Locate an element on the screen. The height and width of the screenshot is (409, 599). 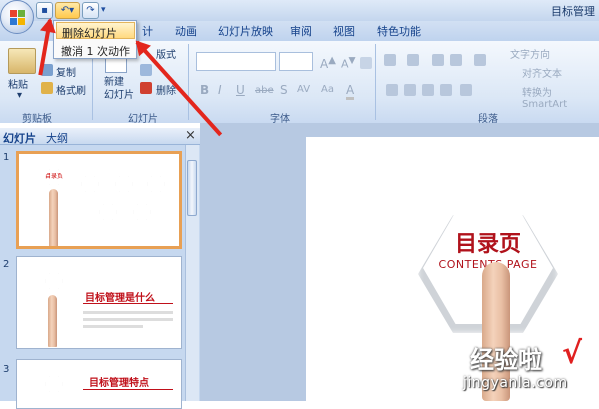
scrollbar-thumb is located at coordinates (192, 188).